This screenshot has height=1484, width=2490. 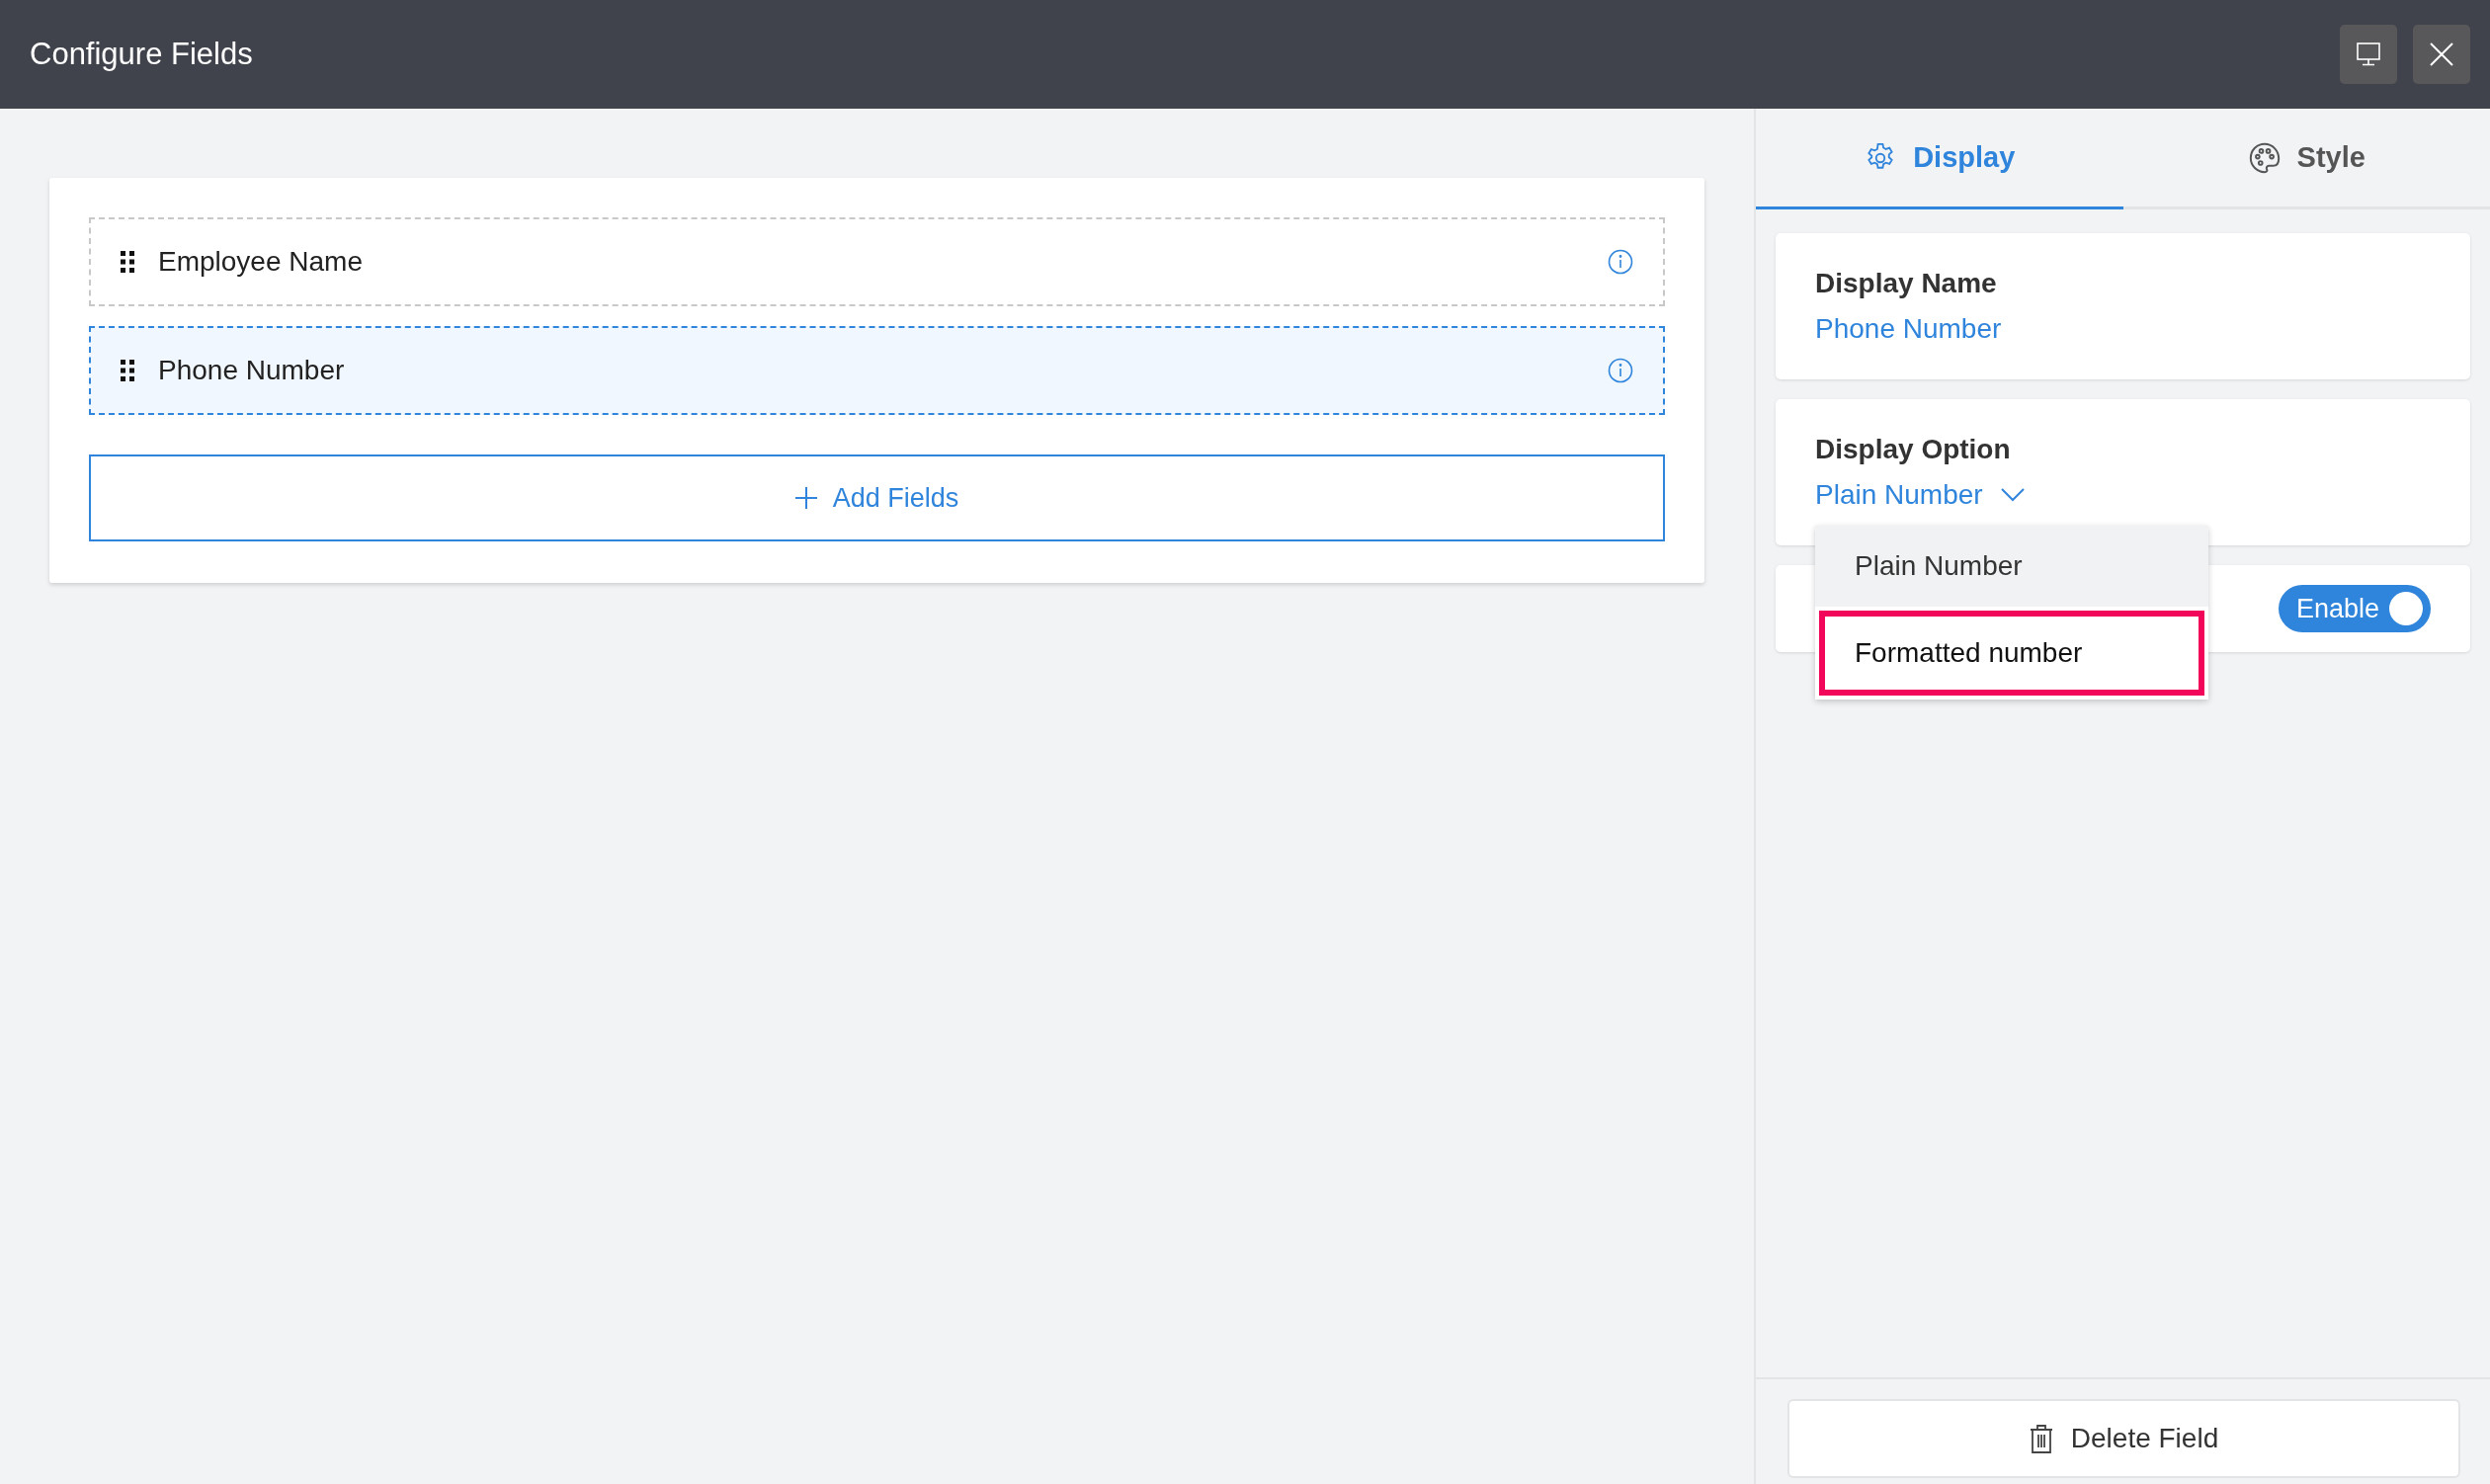 What do you see at coordinates (252, 370) in the screenshot?
I see `field-label: Phone Number` at bounding box center [252, 370].